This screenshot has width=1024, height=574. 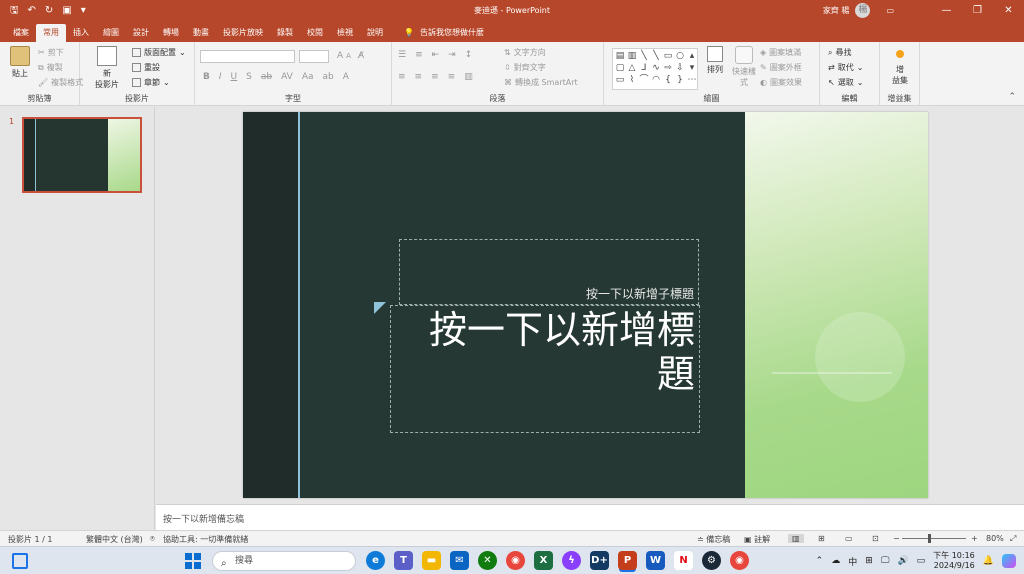 What do you see at coordinates (468, 77) in the screenshot?
I see `columns-icon: ▥` at bounding box center [468, 77].